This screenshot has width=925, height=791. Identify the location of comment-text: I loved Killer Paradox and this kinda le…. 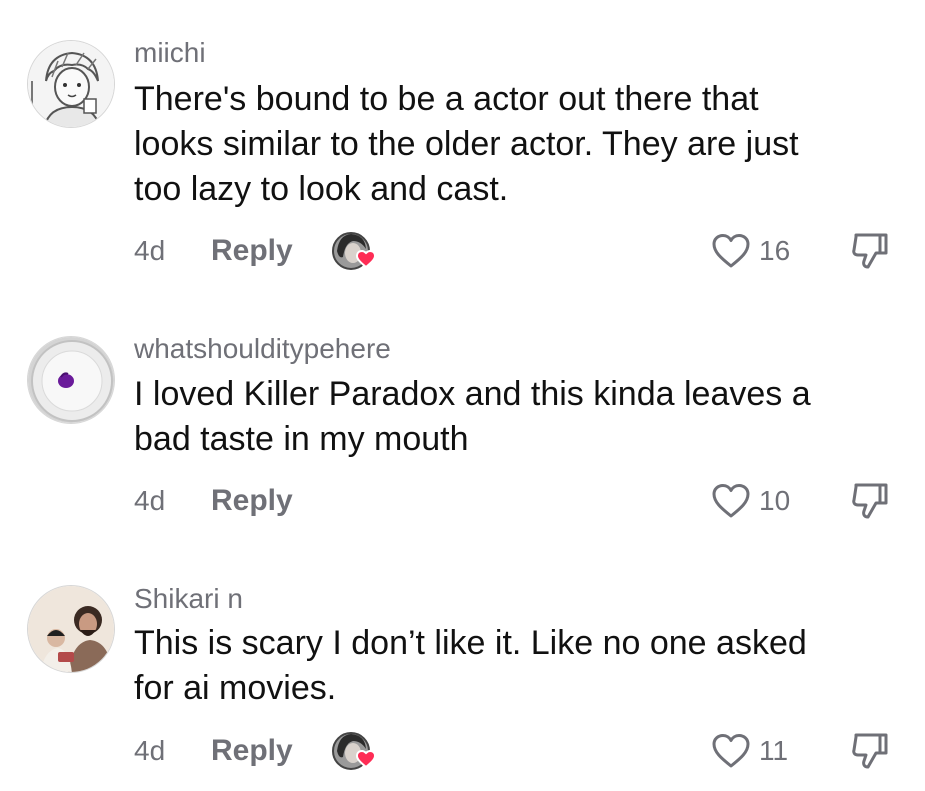
(514, 417).